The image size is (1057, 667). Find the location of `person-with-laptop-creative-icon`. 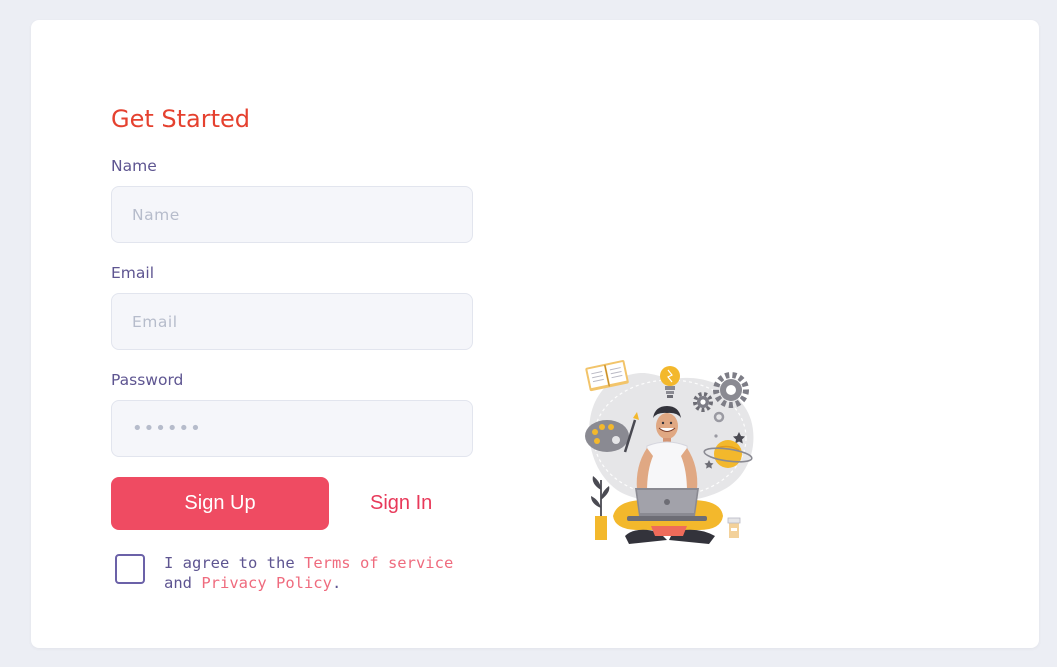

person-with-laptop-creative-icon is located at coordinates (669, 452).